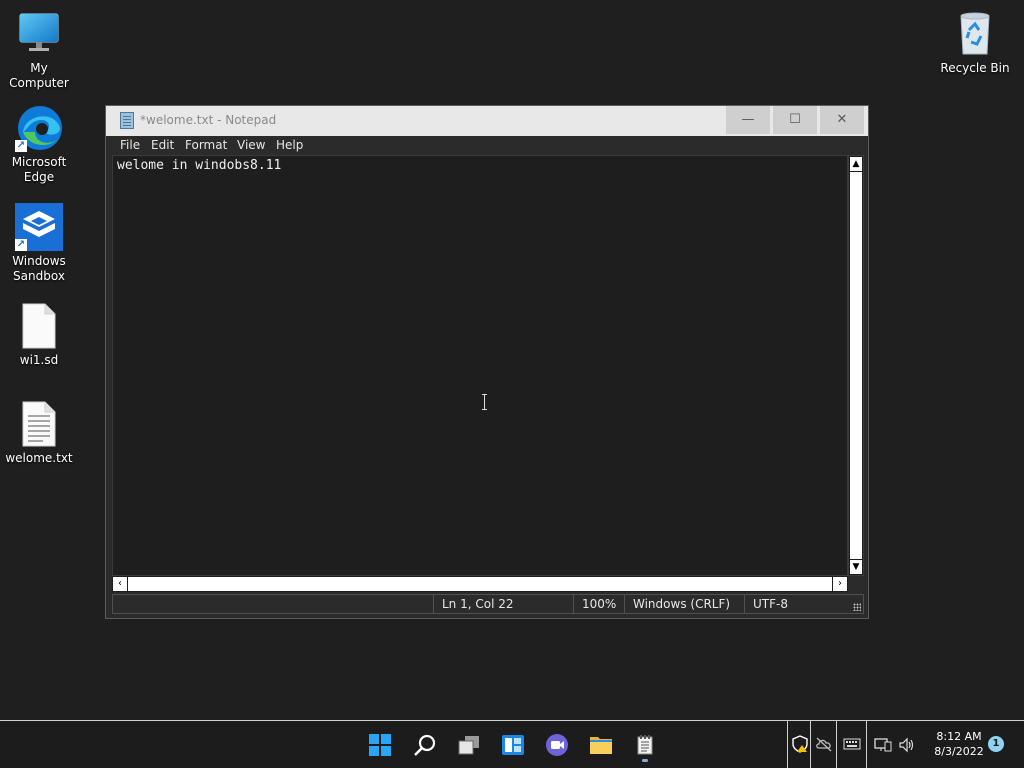 This screenshot has height=768, width=1024. I want to click on desktop-icon-microsoft-edge: ↗ Microsoft Edge, so click(39, 144).